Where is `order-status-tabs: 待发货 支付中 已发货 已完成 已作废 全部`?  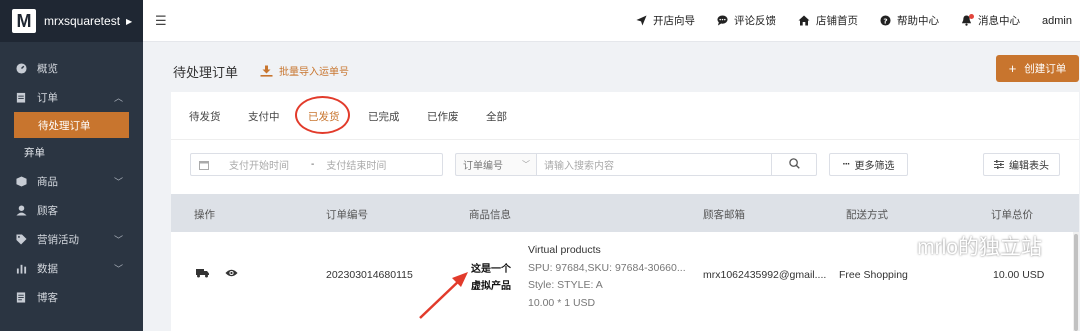 order-status-tabs: 待发货 支付中 已发货 已完成 已作废 全部 is located at coordinates (625, 116).